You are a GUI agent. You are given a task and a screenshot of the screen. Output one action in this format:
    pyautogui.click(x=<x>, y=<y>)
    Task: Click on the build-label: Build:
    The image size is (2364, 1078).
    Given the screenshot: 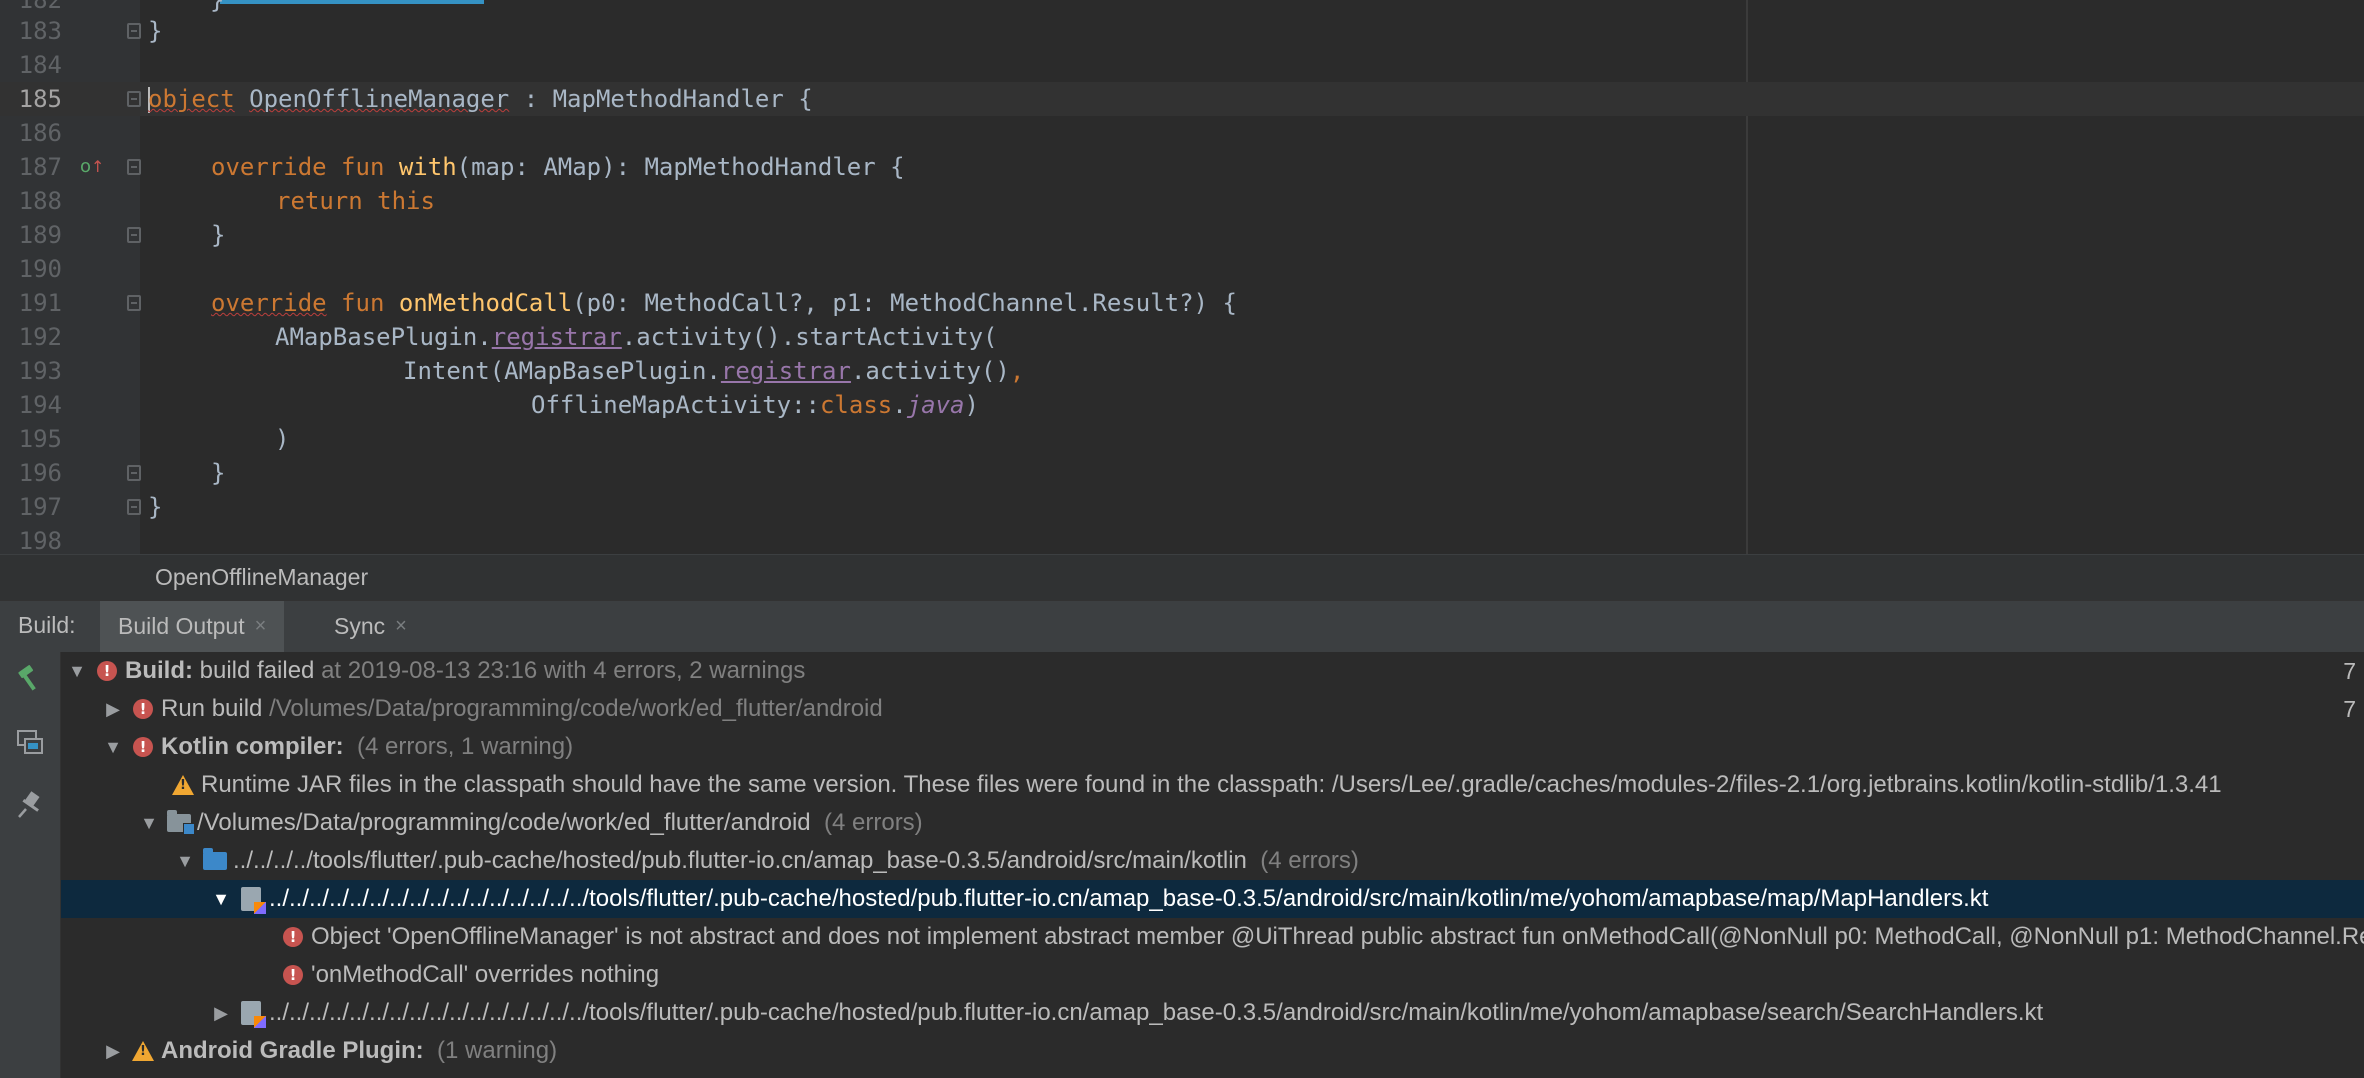 What is the action you would take?
    pyautogui.click(x=159, y=670)
    